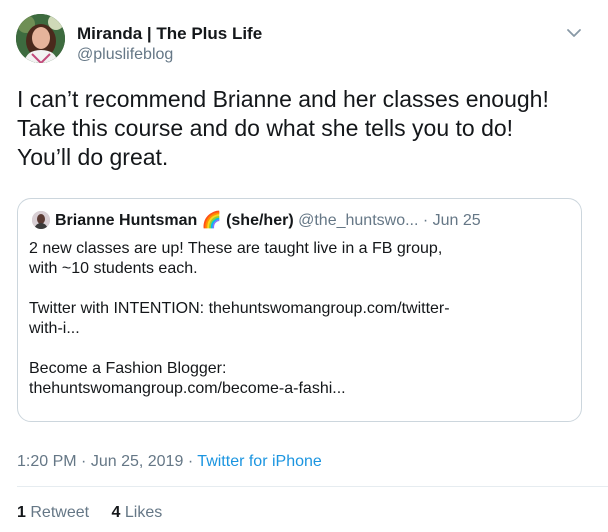  Describe the element at coordinates (143, 512) in the screenshot. I see `likes-label: Likes` at that location.